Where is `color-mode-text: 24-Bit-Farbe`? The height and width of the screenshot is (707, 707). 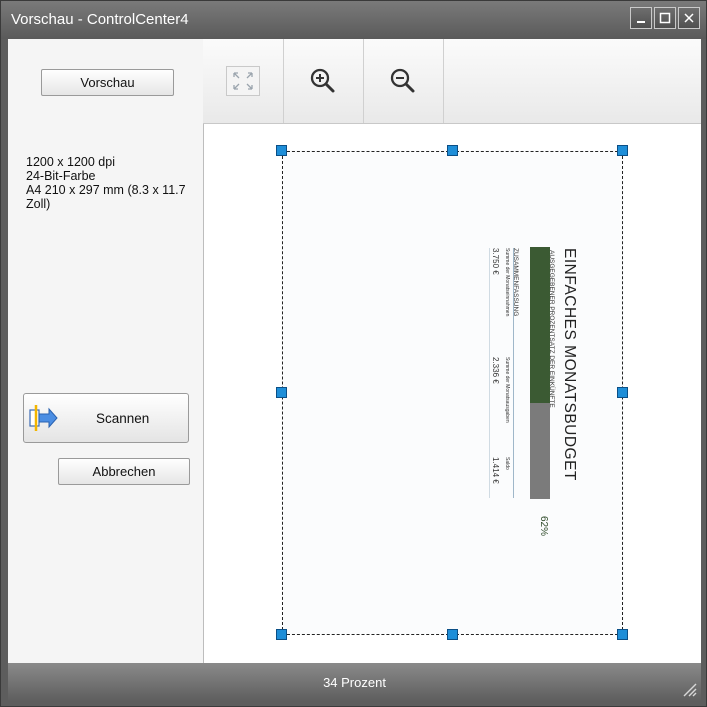 color-mode-text: 24-Bit-Farbe is located at coordinates (61, 176).